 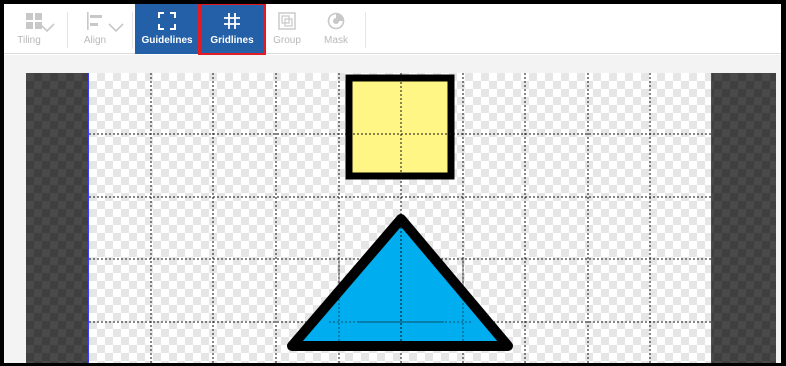 I want to click on mask-button: Mask, so click(x=336, y=29).